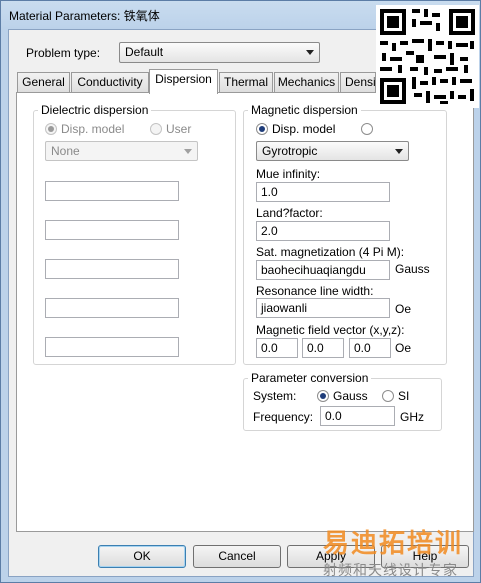 The image size is (481, 583). I want to click on qr-code-icon, so click(427, 56).